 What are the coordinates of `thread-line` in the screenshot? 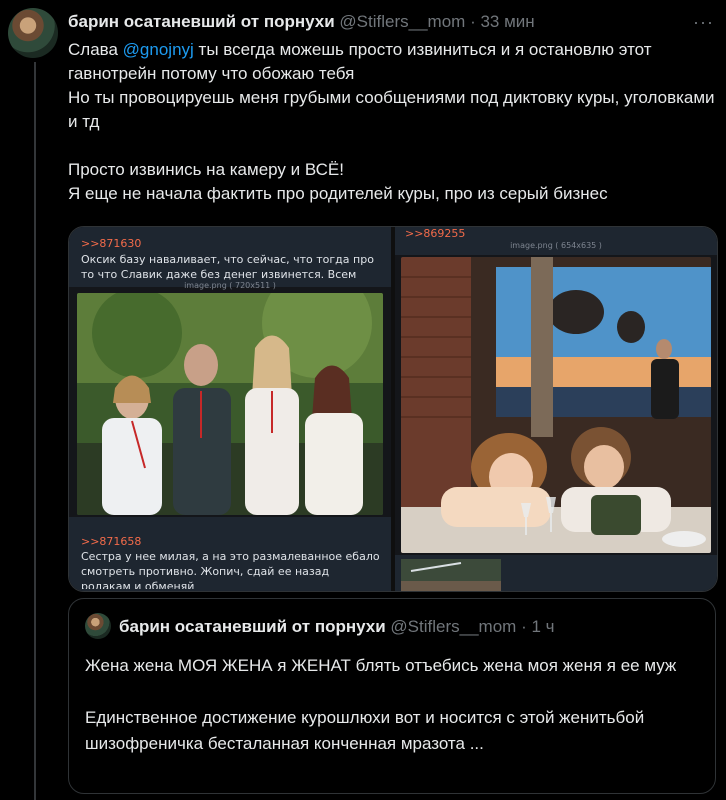 It's located at (35, 431).